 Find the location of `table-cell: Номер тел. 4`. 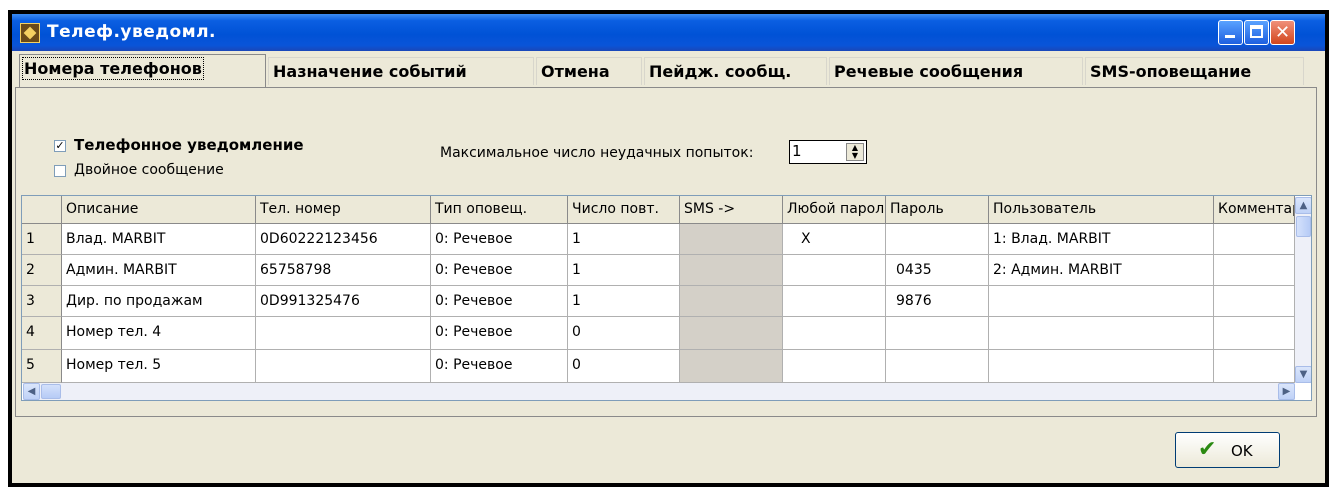

table-cell: Номер тел. 4 is located at coordinates (159, 333).